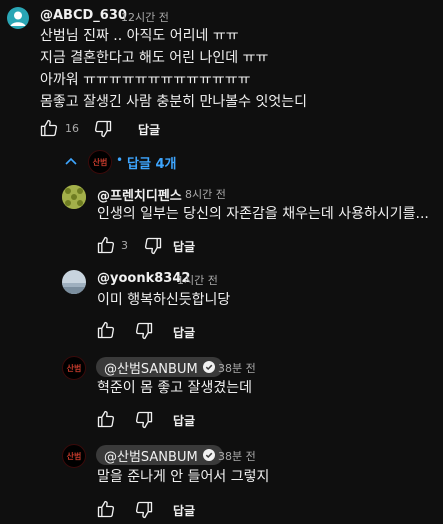 Image resolution: width=443 pixels, height=524 pixels. Describe the element at coordinates (197, 280) in the screenshot. I see `reply-time: 1시간 전` at that location.